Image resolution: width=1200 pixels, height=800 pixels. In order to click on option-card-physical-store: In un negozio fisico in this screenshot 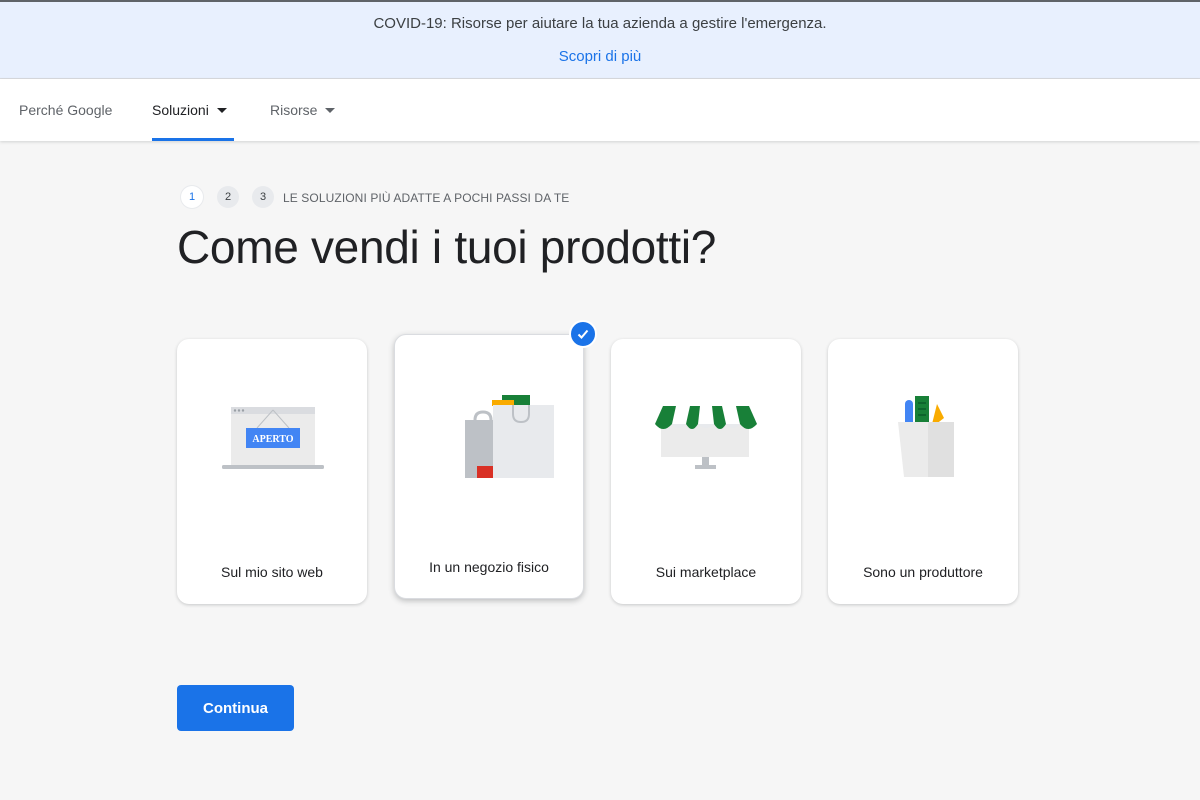, I will do `click(489, 466)`.